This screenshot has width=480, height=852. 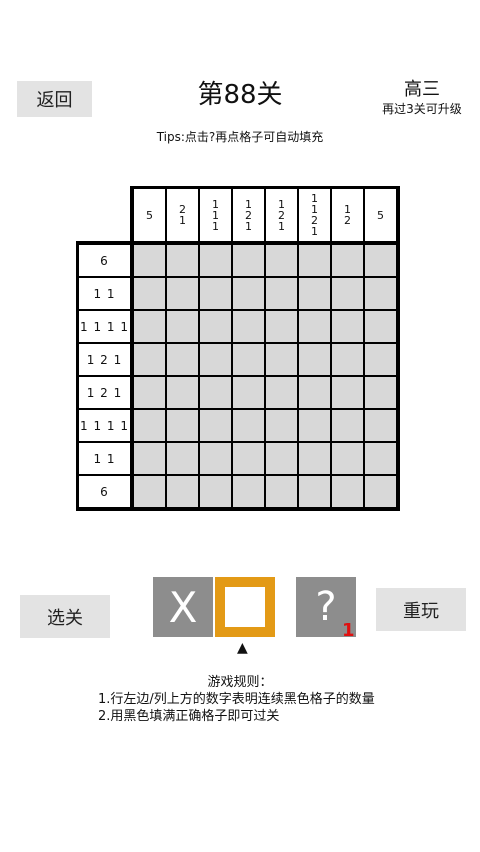 I want to click on row-hint-1: 6, so click(x=104, y=260).